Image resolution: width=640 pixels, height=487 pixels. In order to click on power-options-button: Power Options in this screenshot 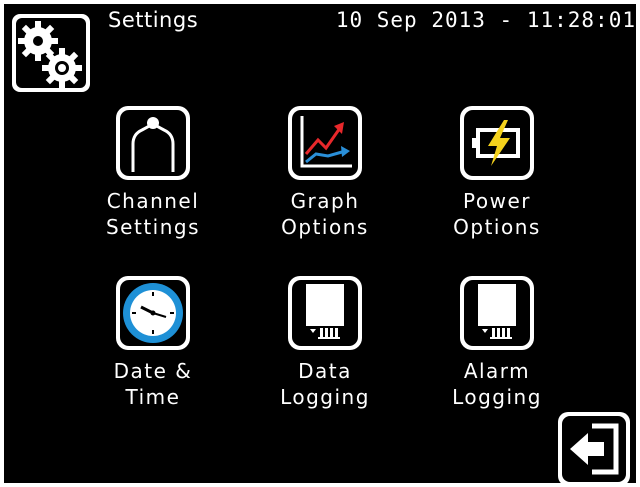, I will do `click(497, 176)`.